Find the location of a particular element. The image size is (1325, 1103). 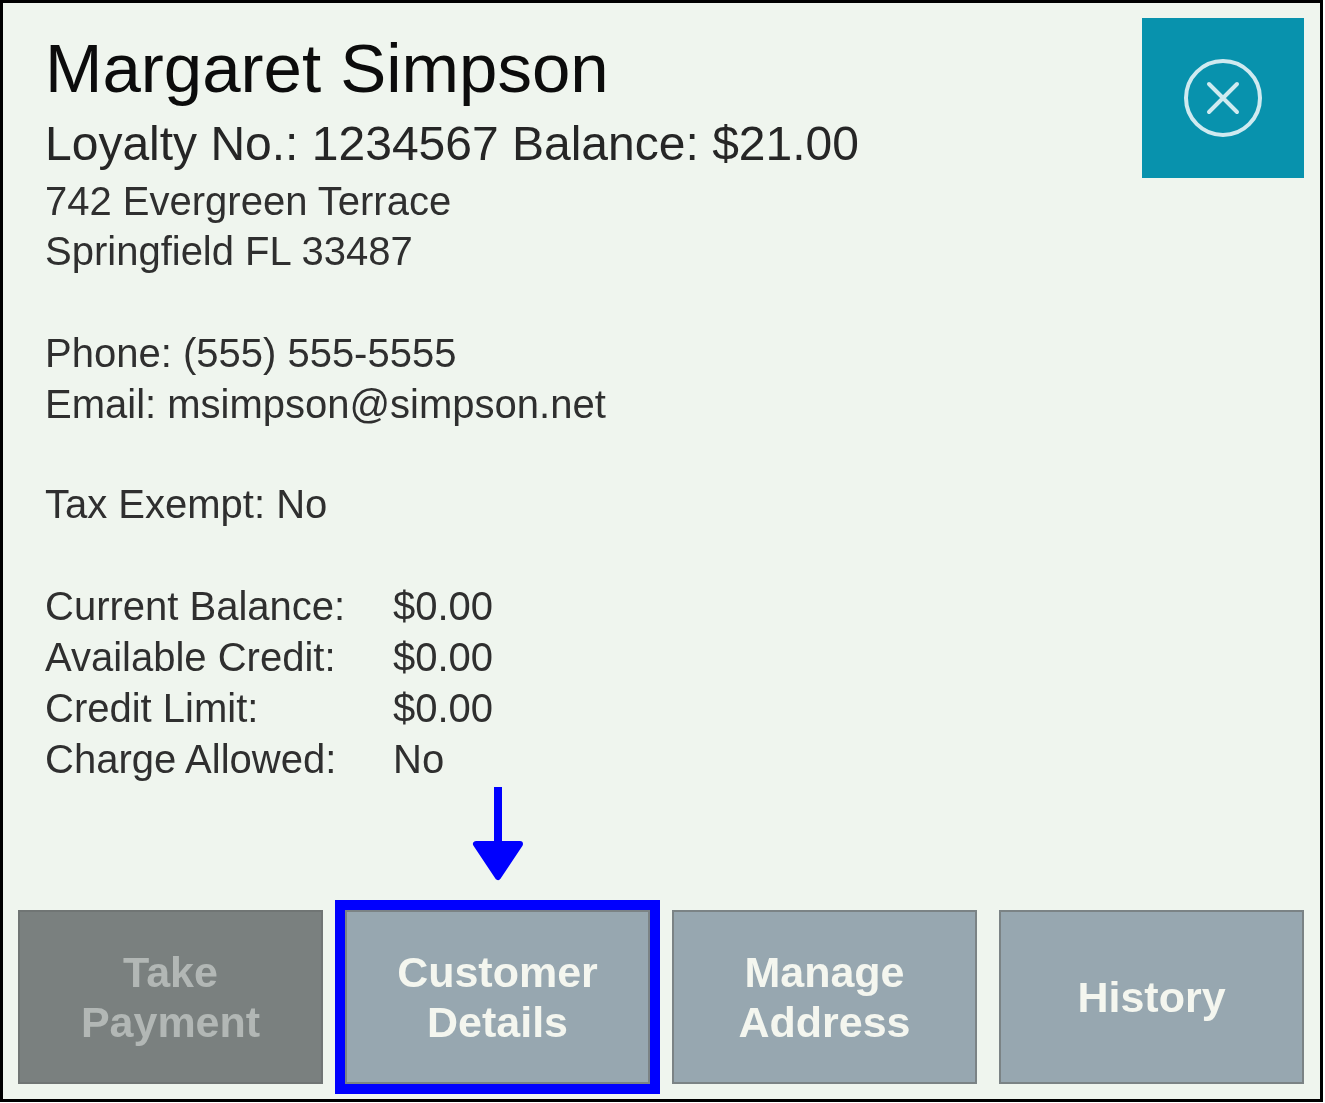

loyalty-balance-text: Loyalty No.: 1234567 Balance: $21.00 is located at coordinates (452, 144).